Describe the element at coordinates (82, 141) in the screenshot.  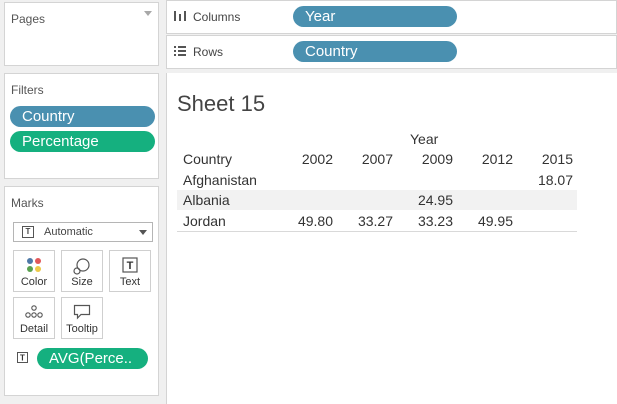
I see `filter-pill-percentage: Percentage` at that location.